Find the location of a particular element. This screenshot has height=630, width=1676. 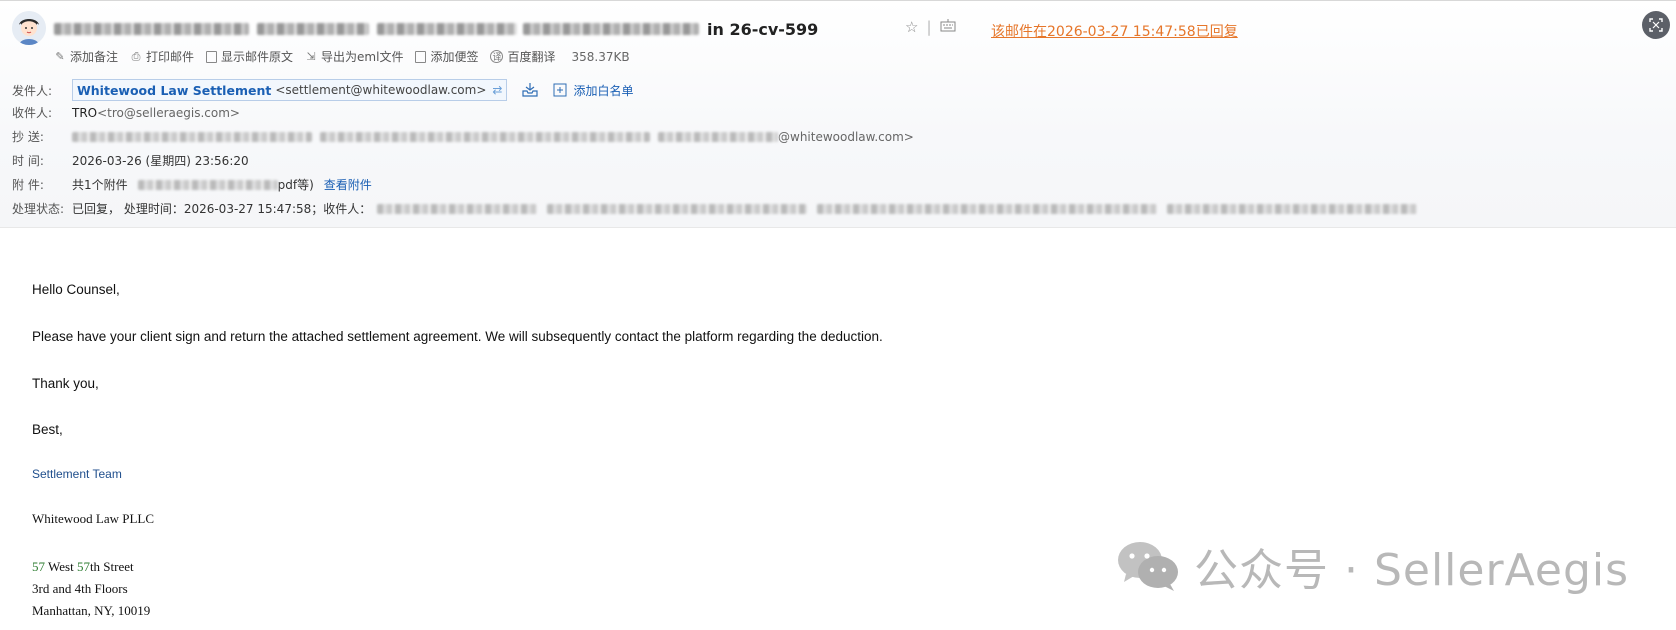

to-email: <tro@selleraegis.com> is located at coordinates (168, 112).